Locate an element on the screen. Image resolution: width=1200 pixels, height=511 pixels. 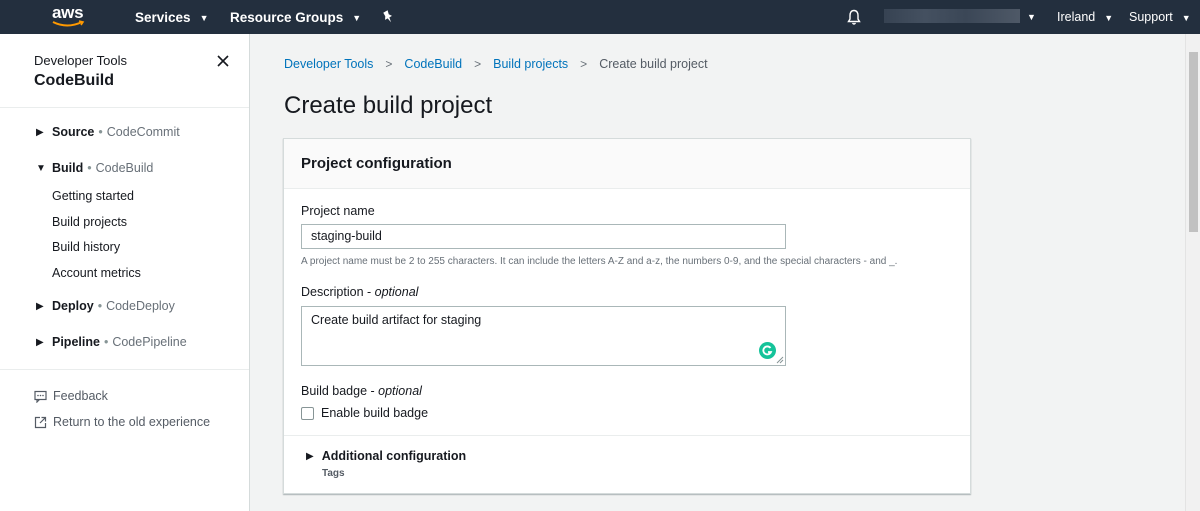
additional-configuration-label: Additional configuration is located at coordinates (394, 456).